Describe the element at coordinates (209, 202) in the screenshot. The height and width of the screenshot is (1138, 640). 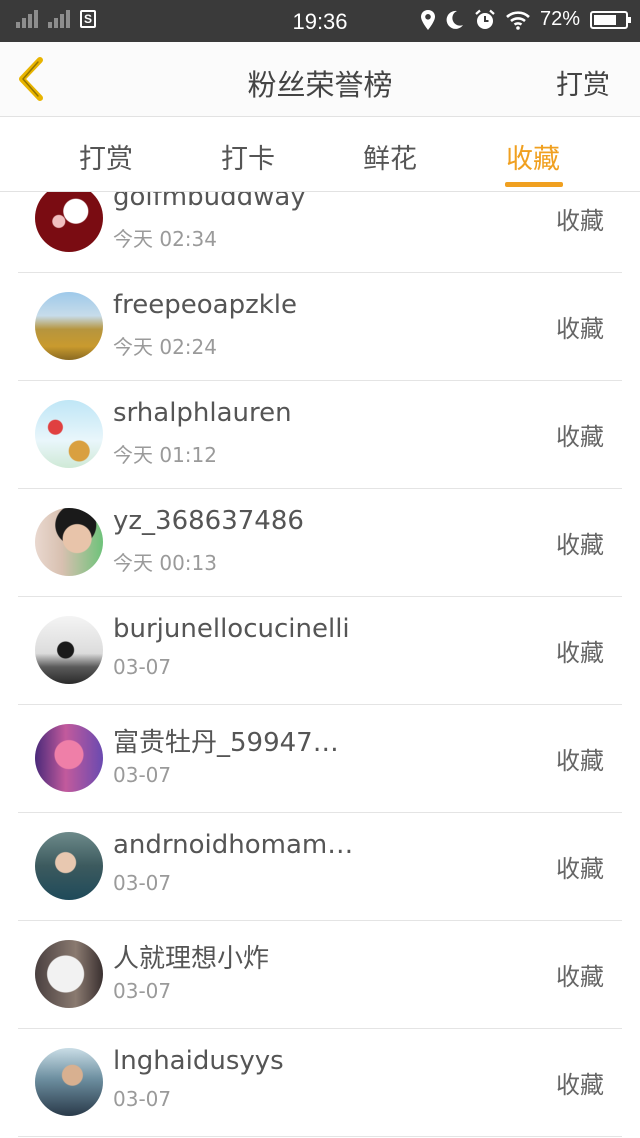
I see `user-name: golfmbuddway` at that location.